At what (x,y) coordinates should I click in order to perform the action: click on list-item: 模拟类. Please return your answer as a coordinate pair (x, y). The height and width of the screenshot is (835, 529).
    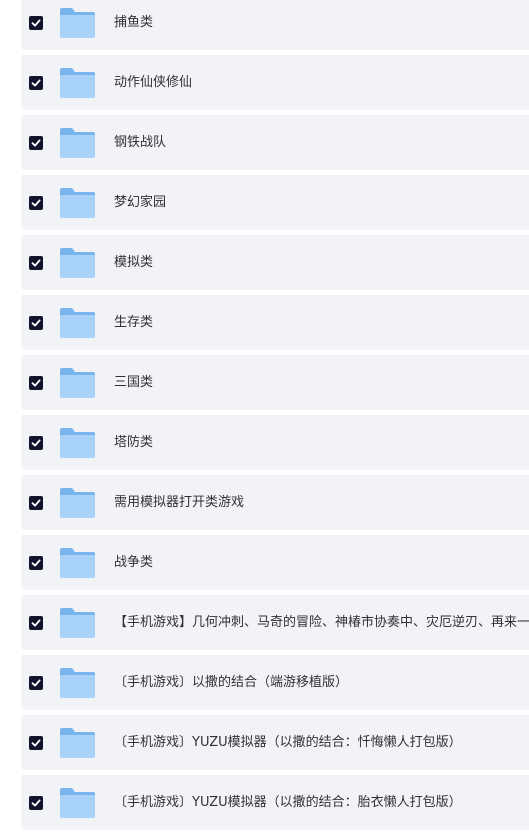
    Looking at the image, I should click on (275, 262).